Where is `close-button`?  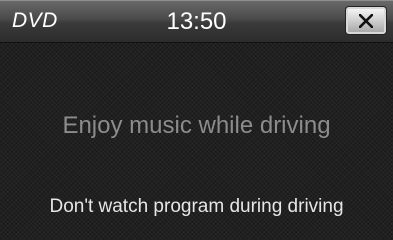
close-button is located at coordinates (366, 20).